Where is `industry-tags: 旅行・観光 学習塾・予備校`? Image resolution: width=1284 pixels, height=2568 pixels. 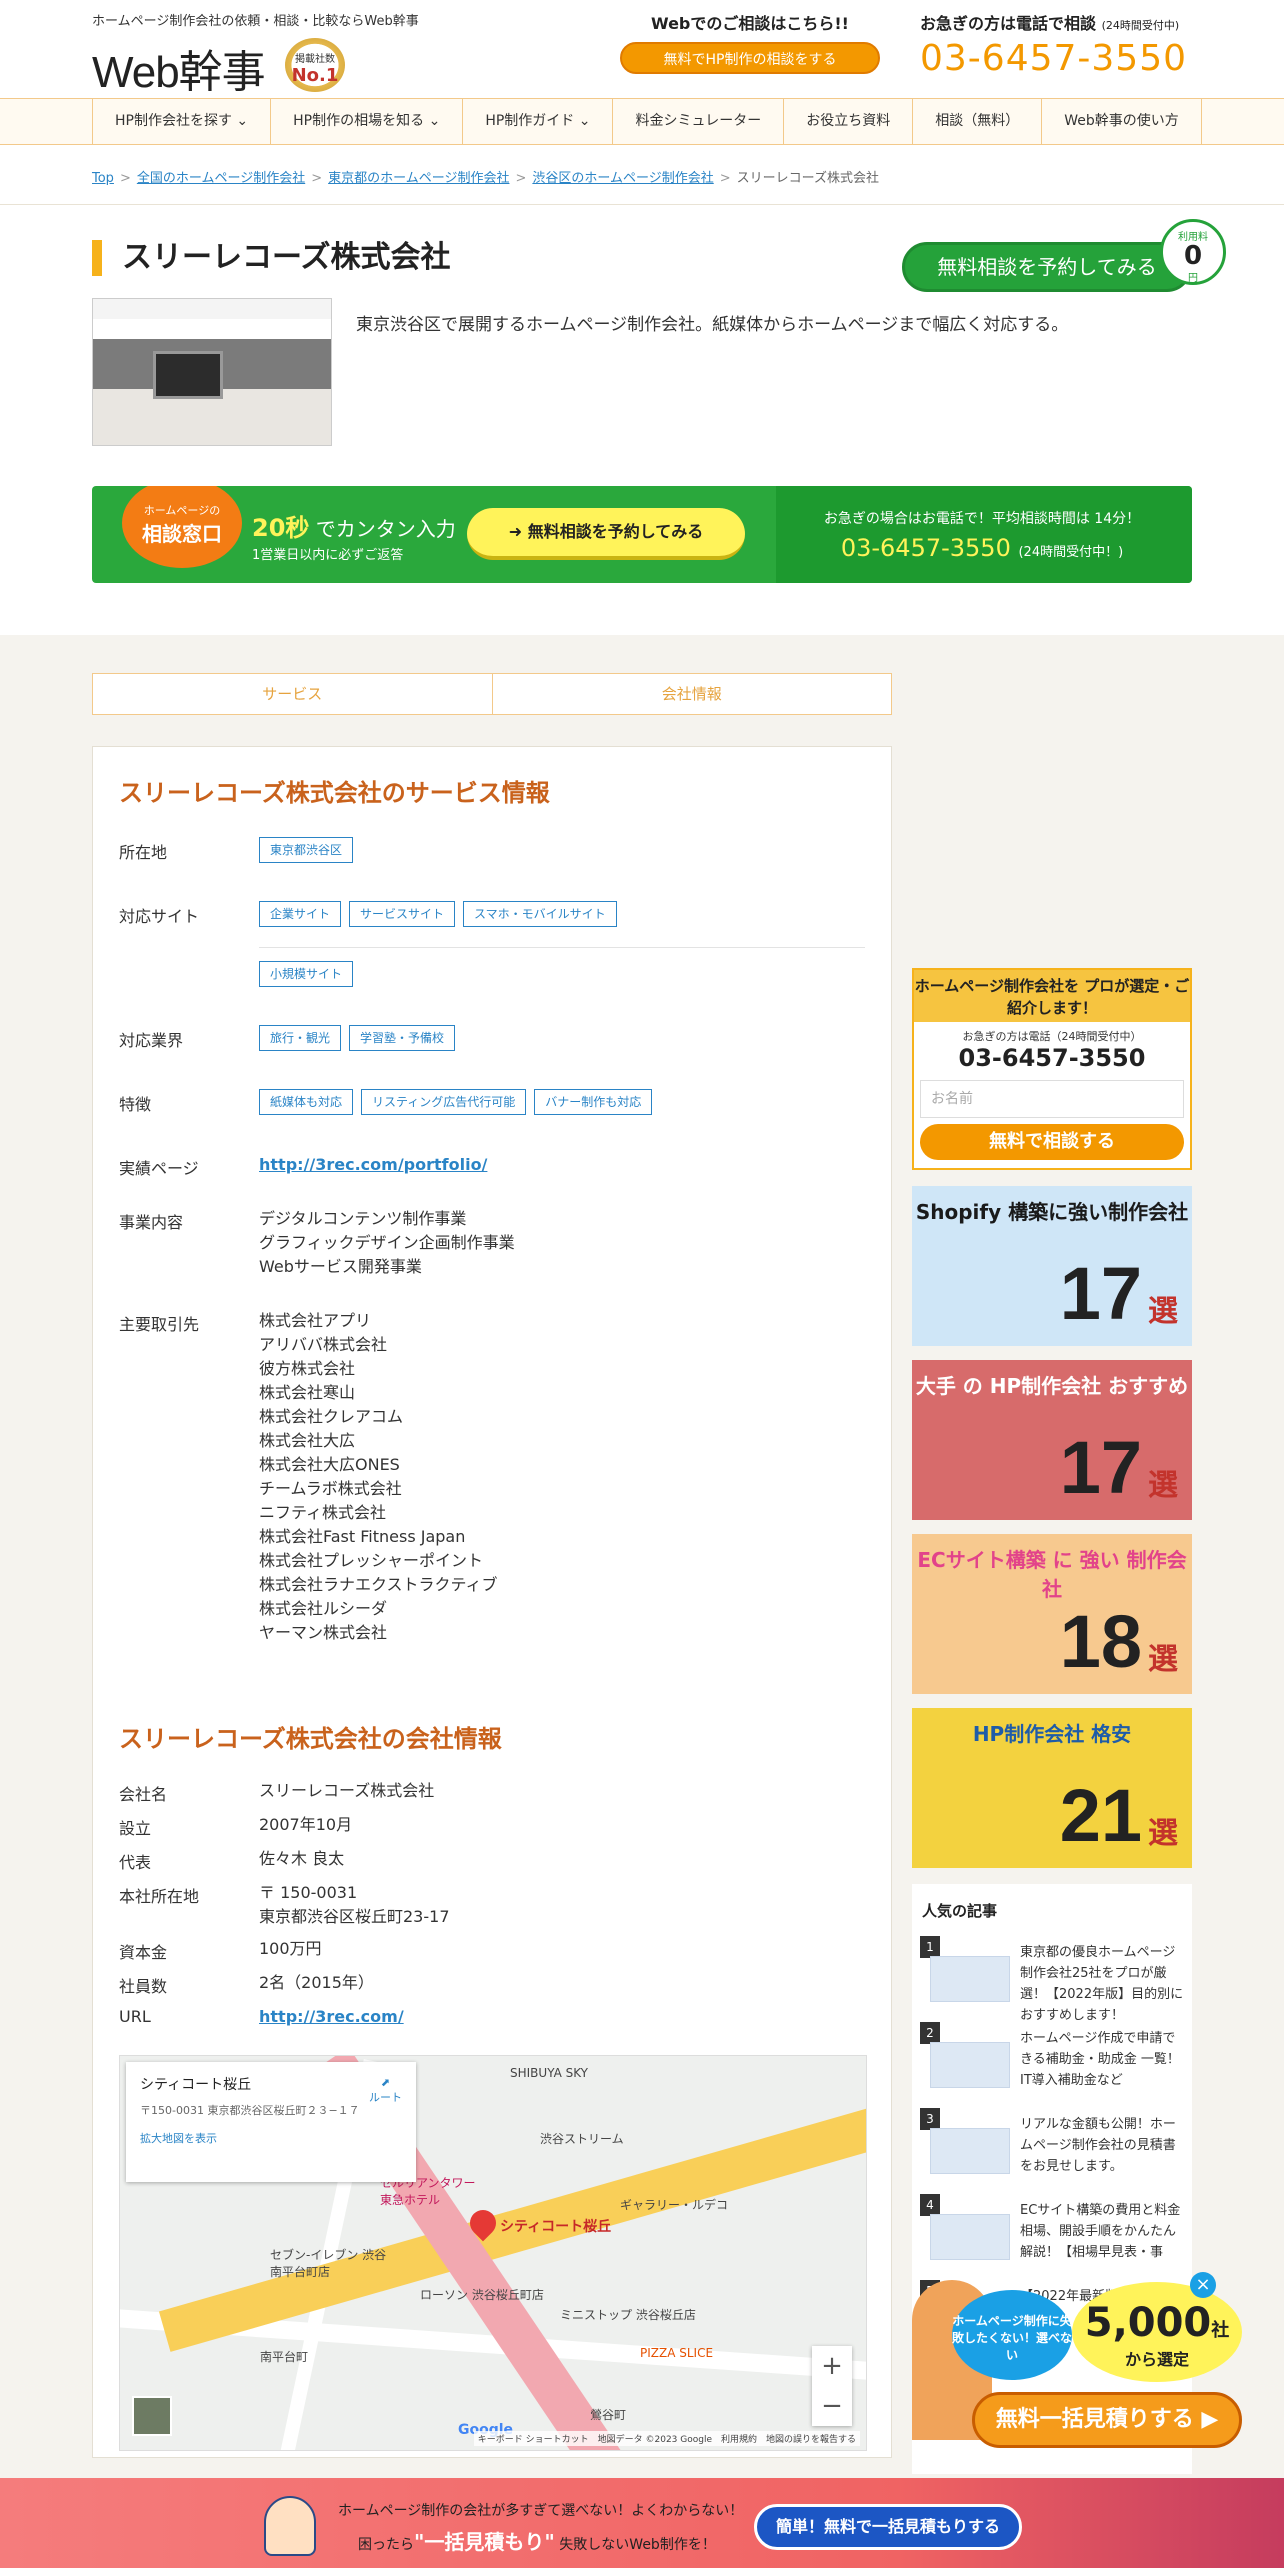 industry-tags: 旅行・観光 学習塾・予備校 is located at coordinates (361, 1038).